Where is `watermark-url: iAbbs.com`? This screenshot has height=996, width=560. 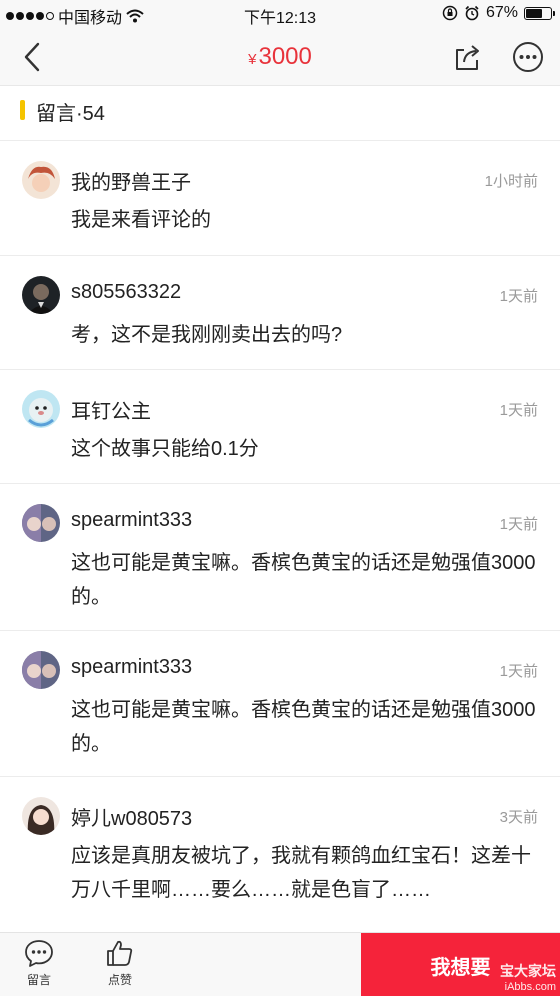
watermark-url: iAbbs.com is located at coordinates (530, 987).